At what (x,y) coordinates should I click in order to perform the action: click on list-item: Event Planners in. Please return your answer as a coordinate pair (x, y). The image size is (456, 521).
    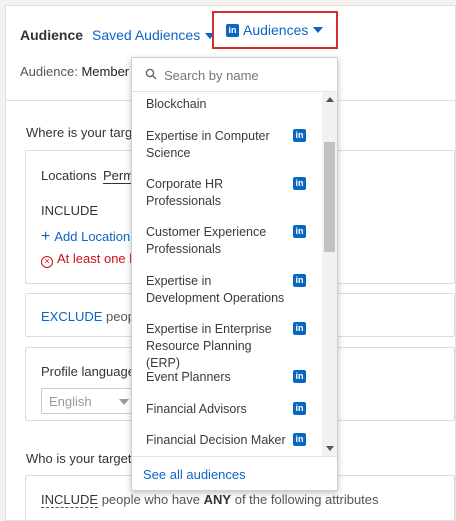
    Looking at the image, I should click on (231, 377).